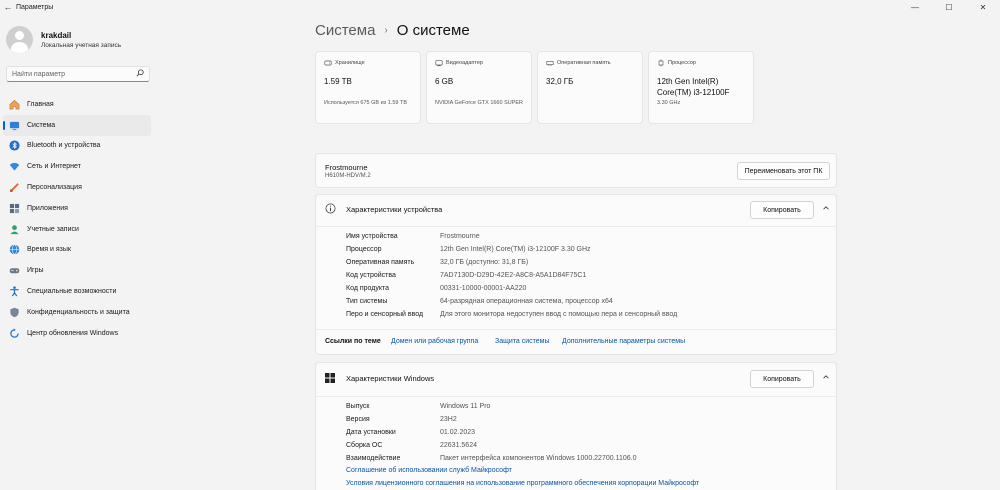 The image size is (1000, 490). I want to click on accessibility-icon, so click(14, 292).